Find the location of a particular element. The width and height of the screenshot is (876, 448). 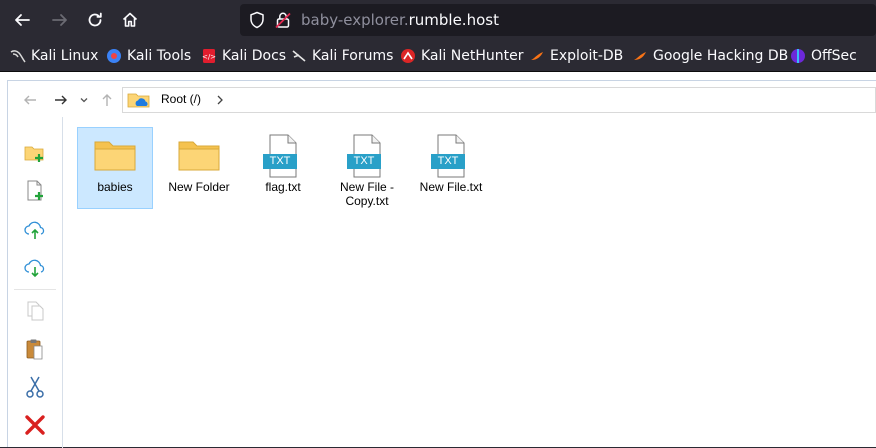

bookmark-kali-forums: Kali Forums is located at coordinates (342, 56).